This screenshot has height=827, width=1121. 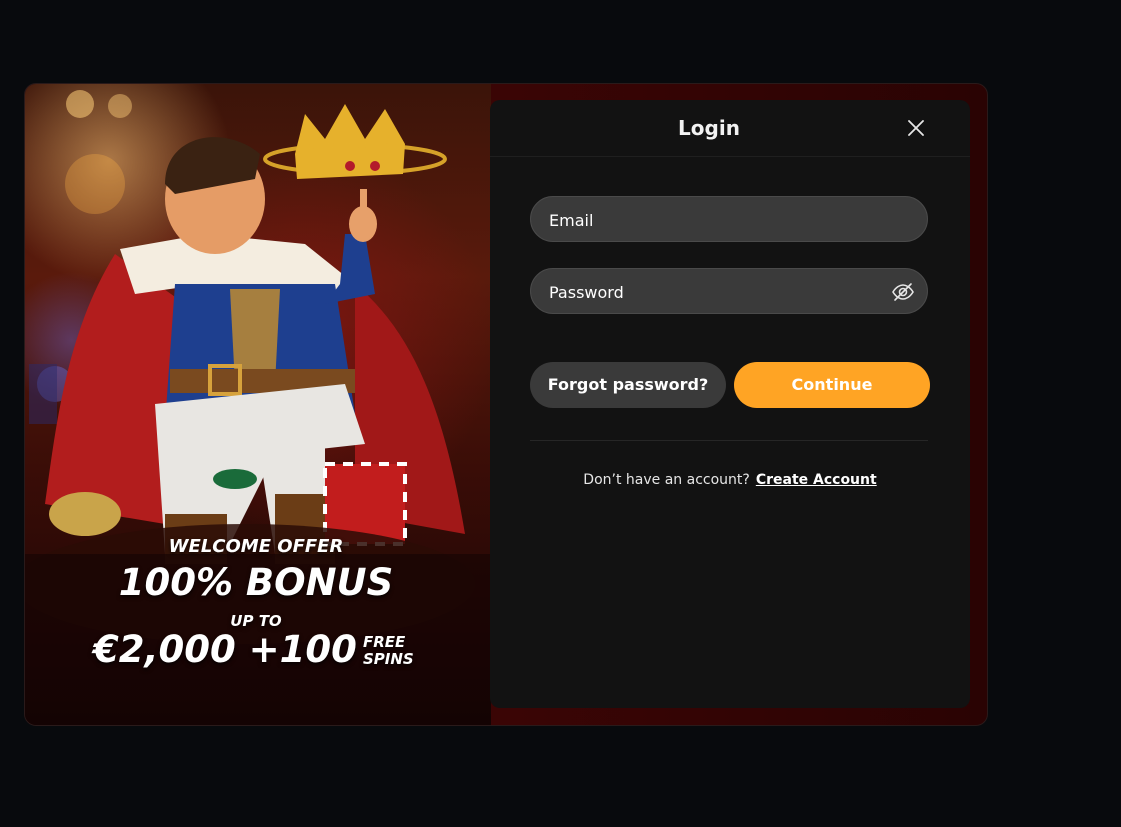 What do you see at coordinates (709, 128) in the screenshot?
I see `login-title: Login` at bounding box center [709, 128].